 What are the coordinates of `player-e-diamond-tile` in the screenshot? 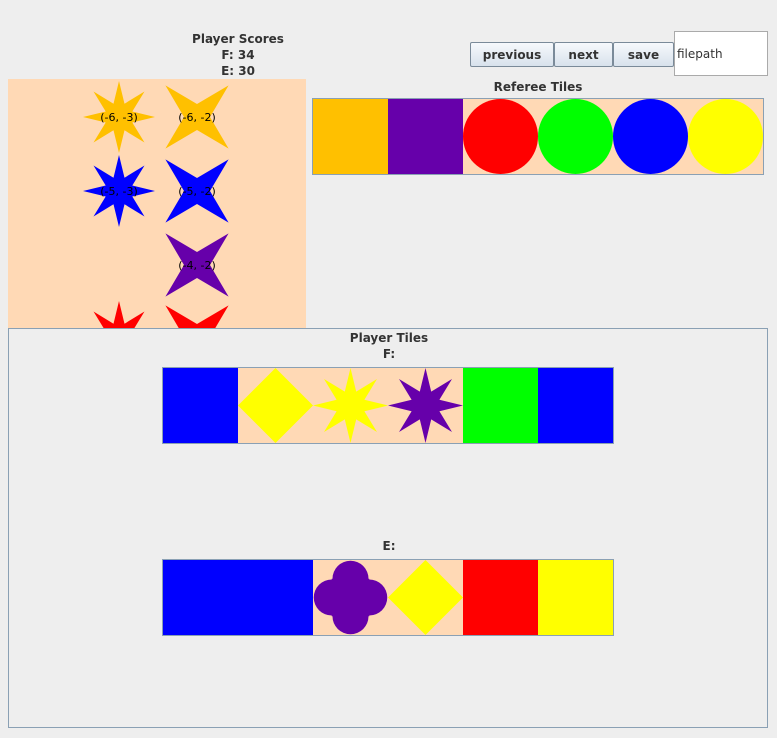 It's located at (425, 597).